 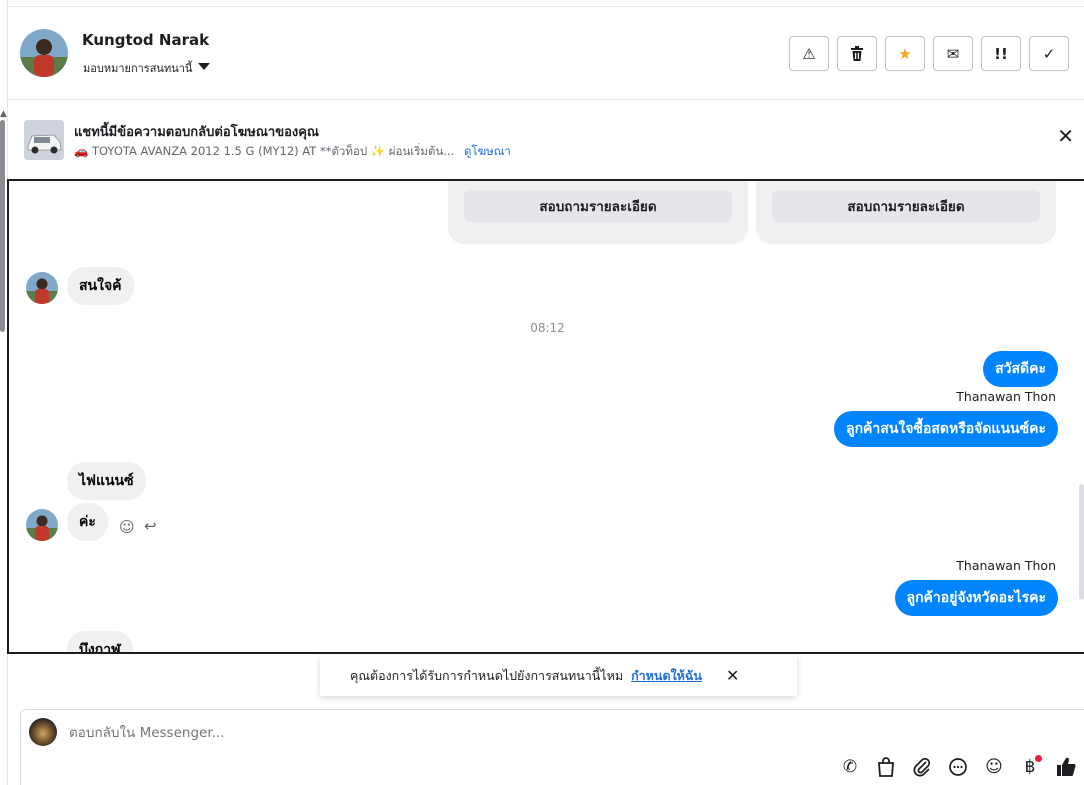 I want to click on incoming-message: บึงกาฬ, so click(x=100, y=641).